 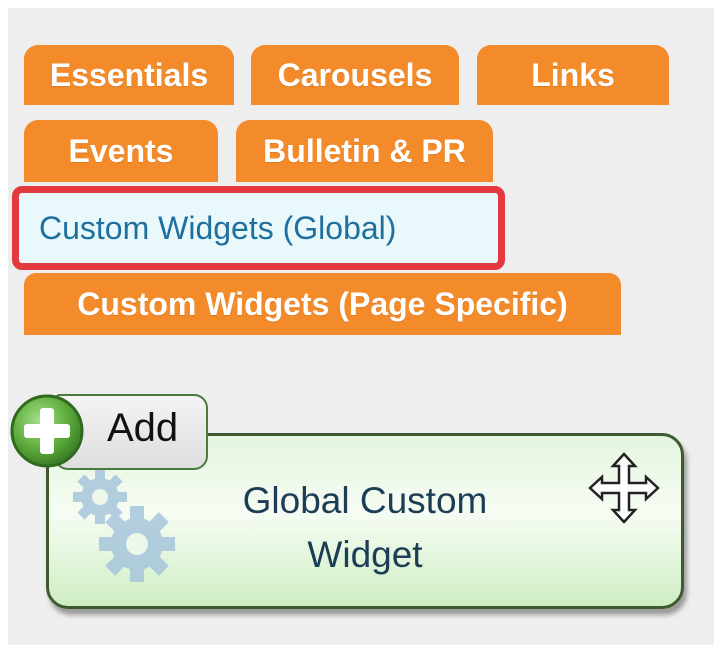 I want to click on plus-circle-icon, so click(x=47, y=431).